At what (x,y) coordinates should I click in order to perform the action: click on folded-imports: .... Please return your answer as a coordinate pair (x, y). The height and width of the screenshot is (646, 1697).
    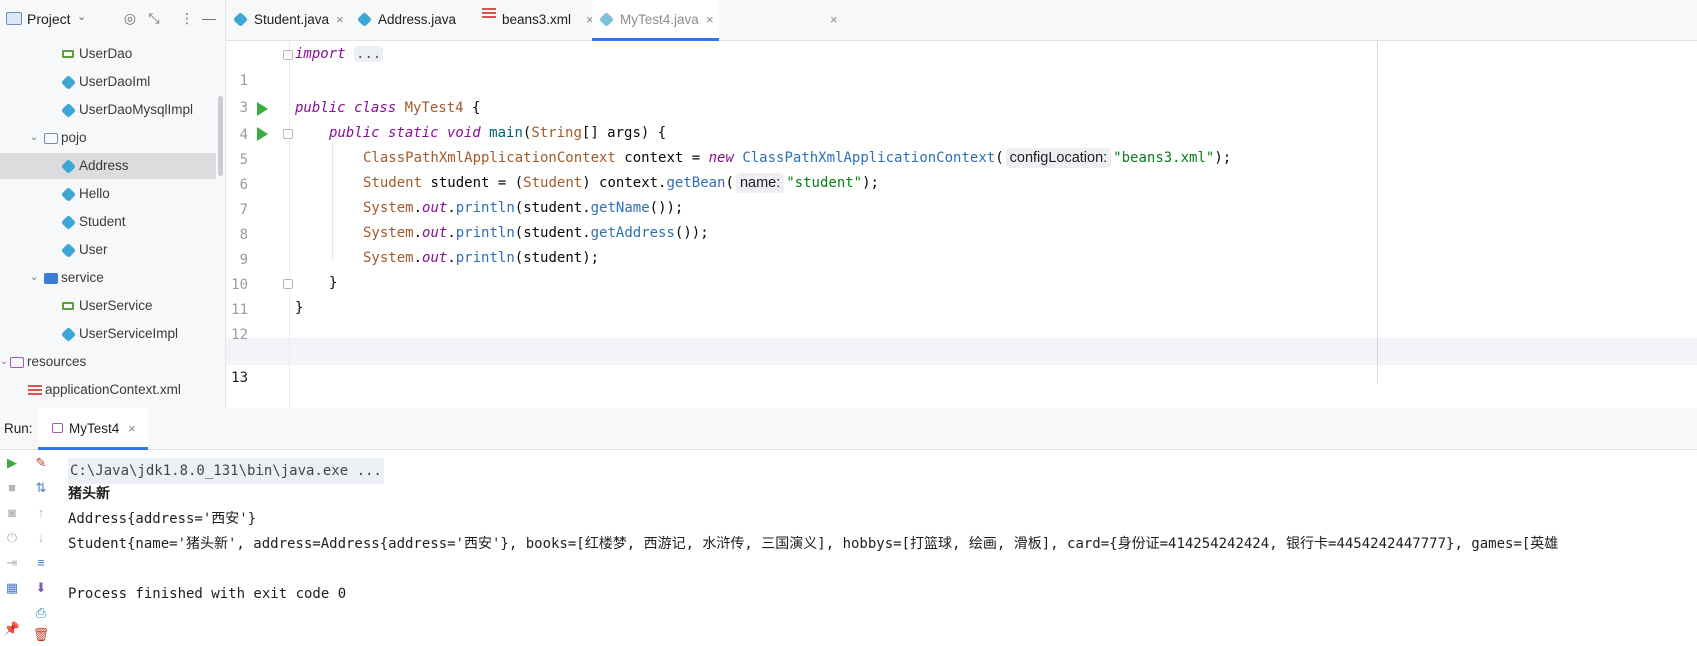
    Looking at the image, I should click on (369, 54).